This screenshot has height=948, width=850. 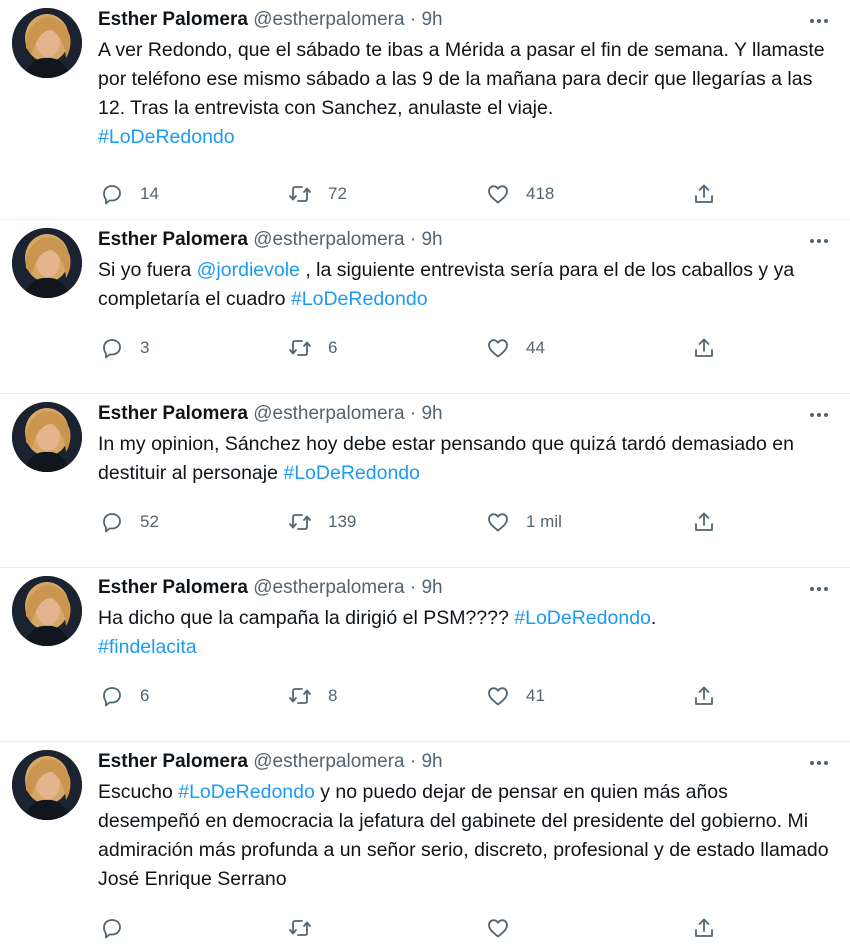 What do you see at coordinates (333, 347) in the screenshot?
I see `retweet-count: 6` at bounding box center [333, 347].